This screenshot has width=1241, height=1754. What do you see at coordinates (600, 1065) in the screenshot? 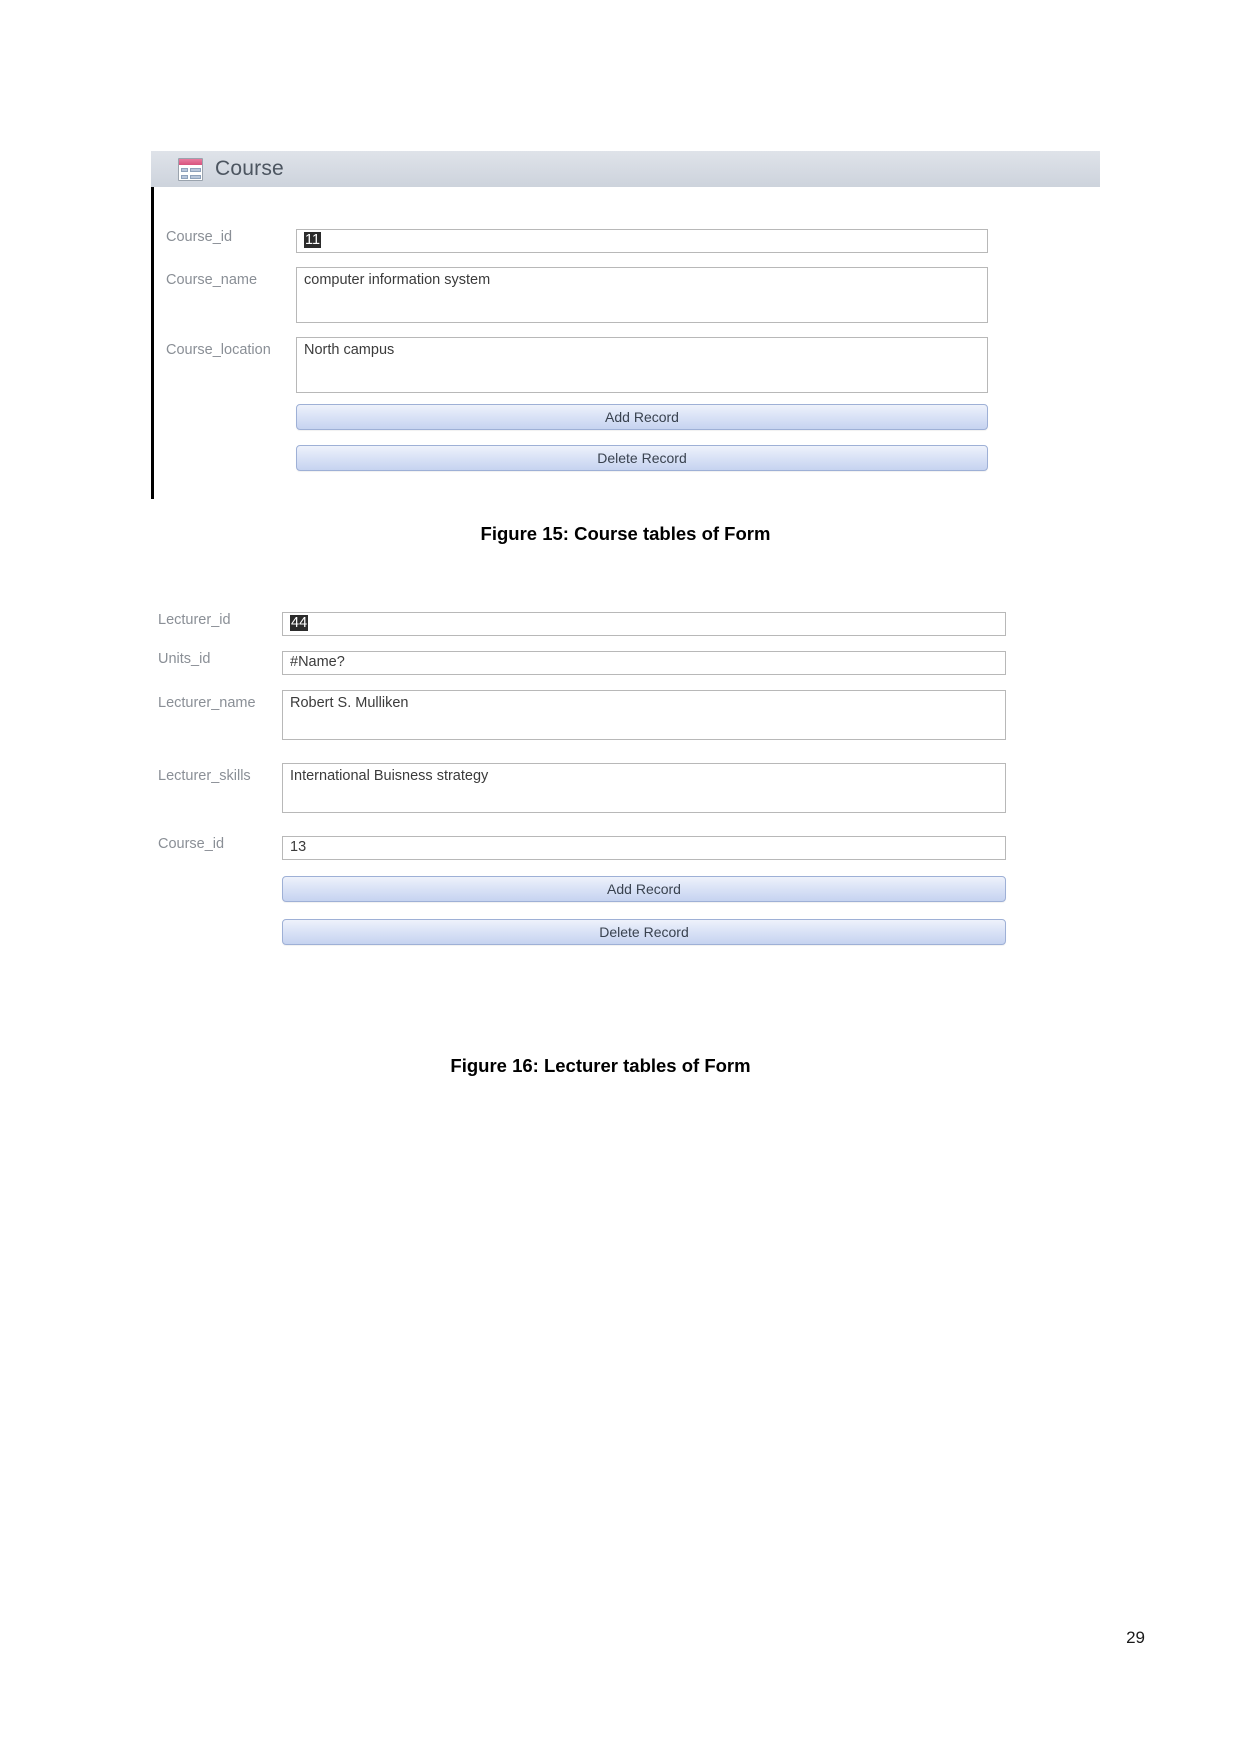
I see `figure-16-caption: Figure 16: Lecturer tables of Form` at bounding box center [600, 1065].